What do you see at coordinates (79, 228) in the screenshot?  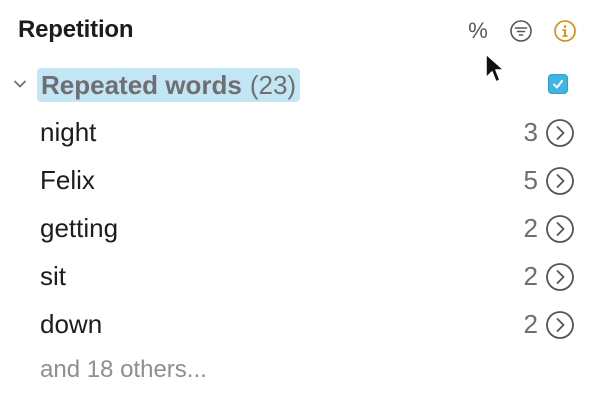 I see `word-text: getting` at bounding box center [79, 228].